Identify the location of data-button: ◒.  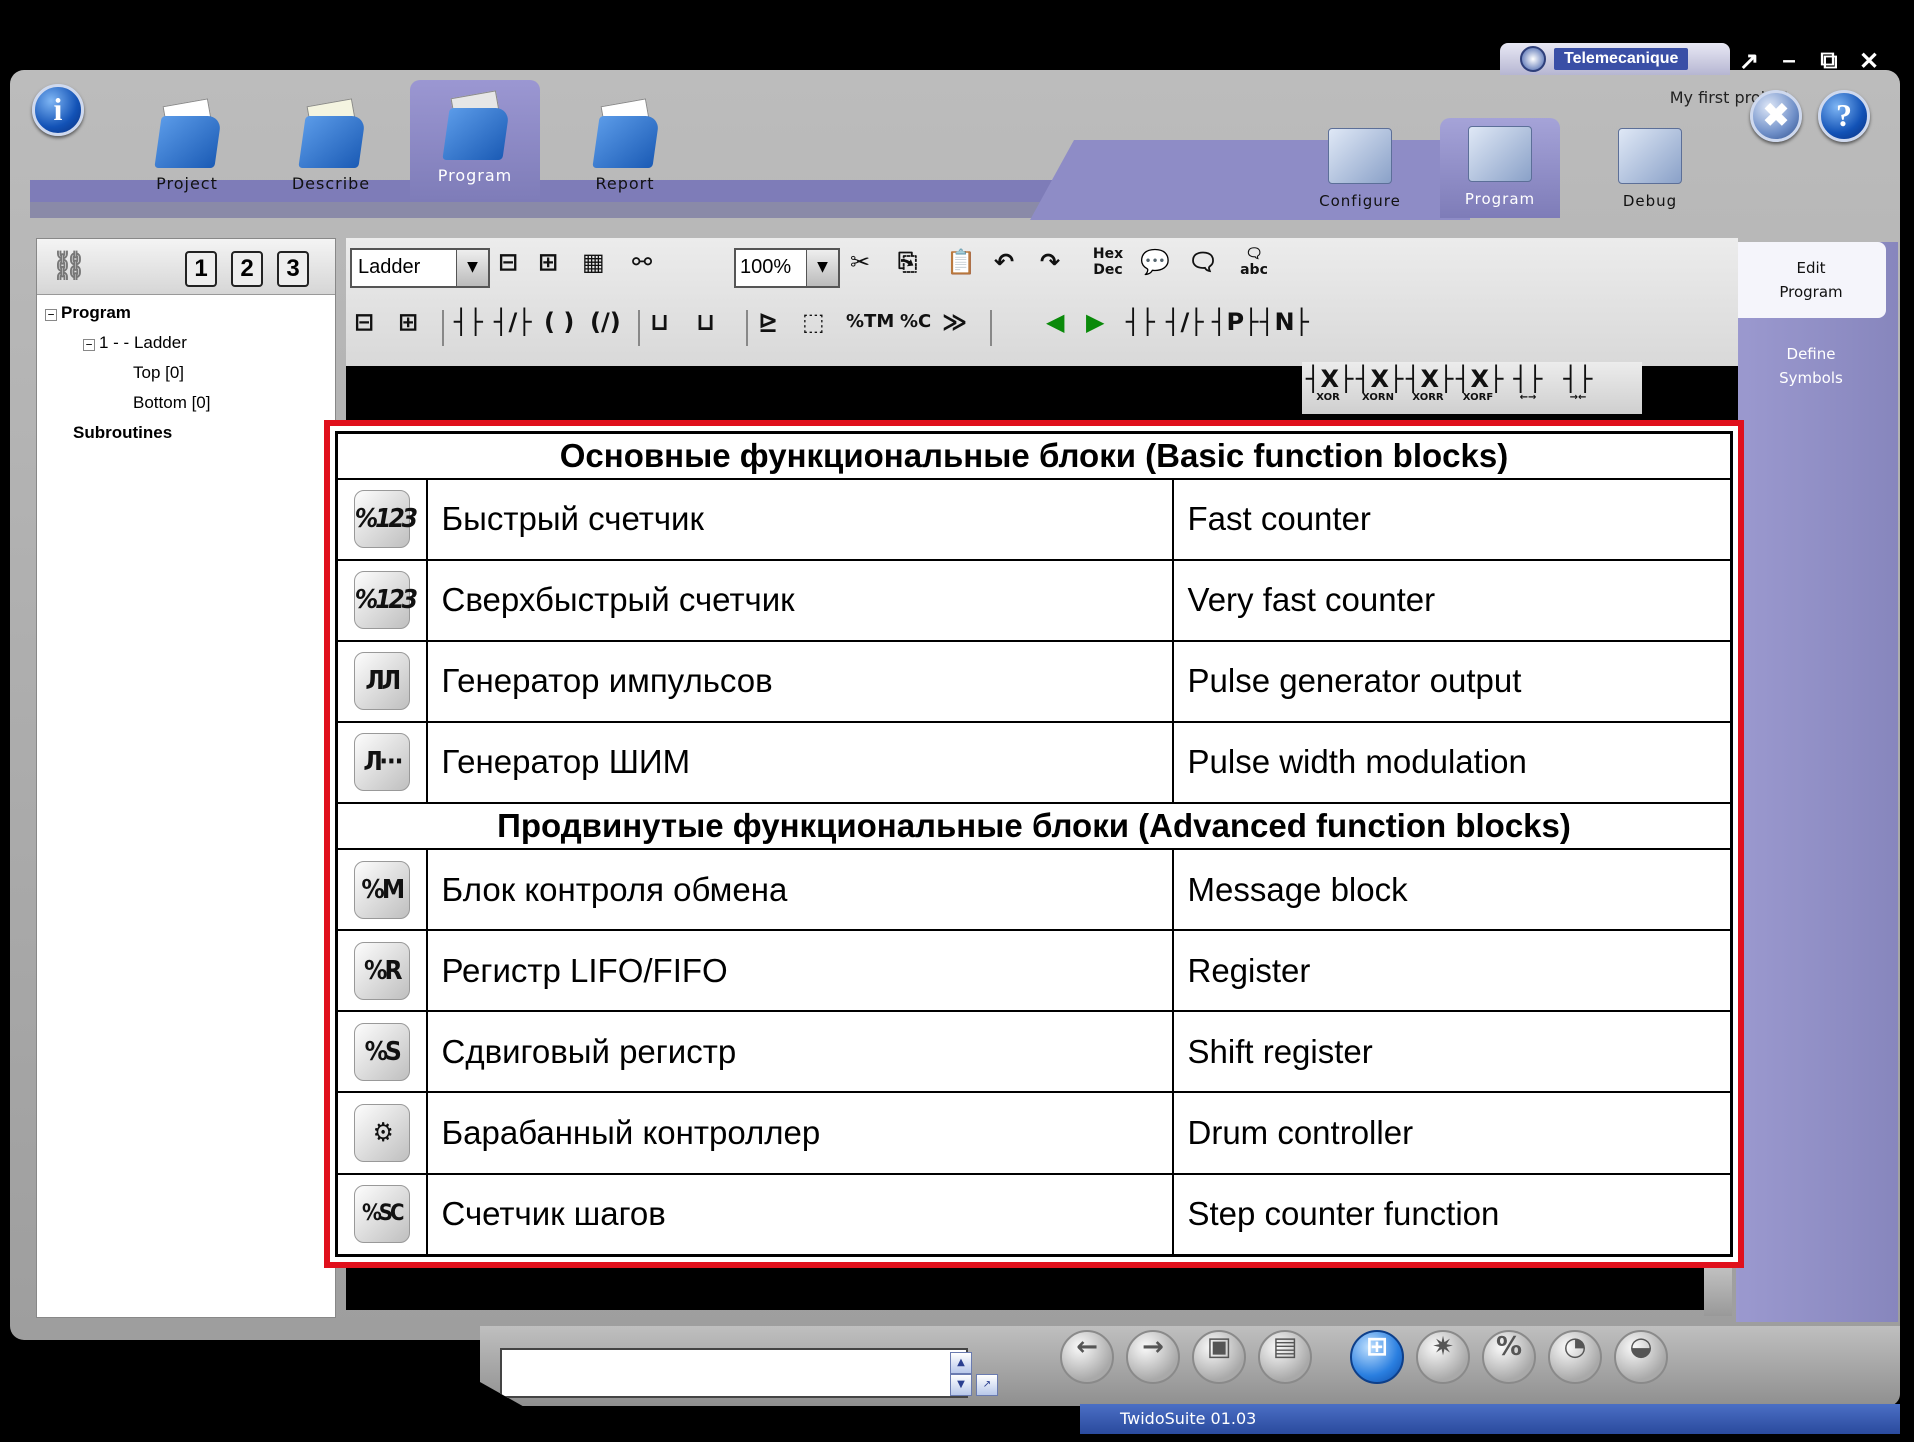
(1641, 1357).